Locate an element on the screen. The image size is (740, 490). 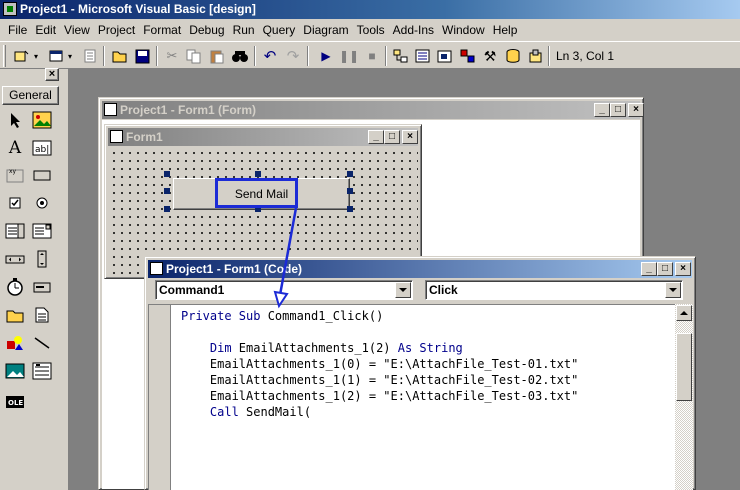
line-tool-icon is located at coordinates (42, 343).